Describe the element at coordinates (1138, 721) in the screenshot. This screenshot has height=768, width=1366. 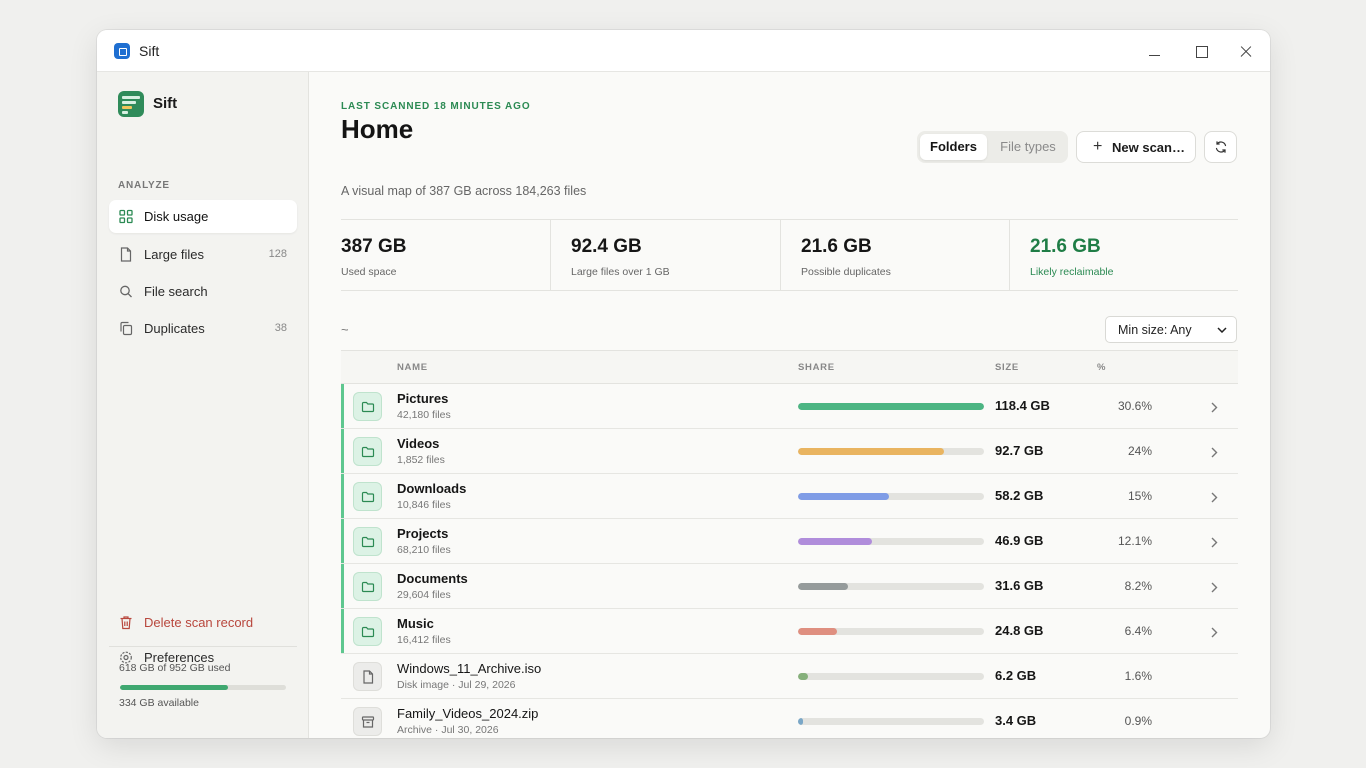
I see `row-percent: 0.9%` at that location.